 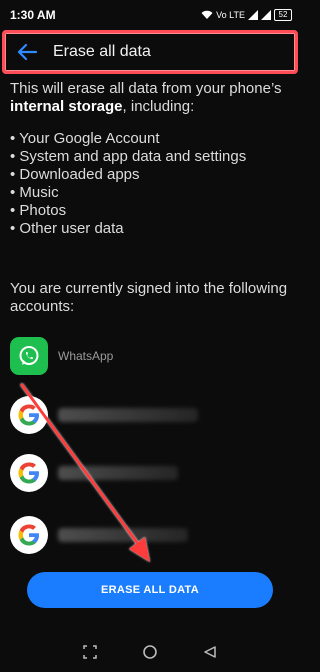 What do you see at coordinates (86, 356) in the screenshot?
I see `account-label: WhatsApp` at bounding box center [86, 356].